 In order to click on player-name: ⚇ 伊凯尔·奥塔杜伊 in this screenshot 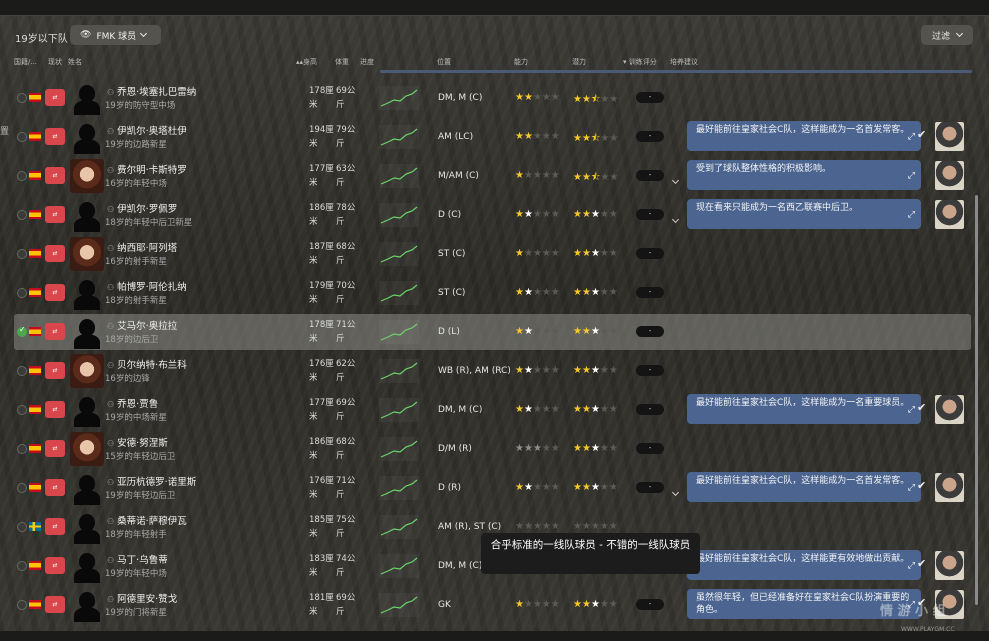, I will do `click(147, 130)`.